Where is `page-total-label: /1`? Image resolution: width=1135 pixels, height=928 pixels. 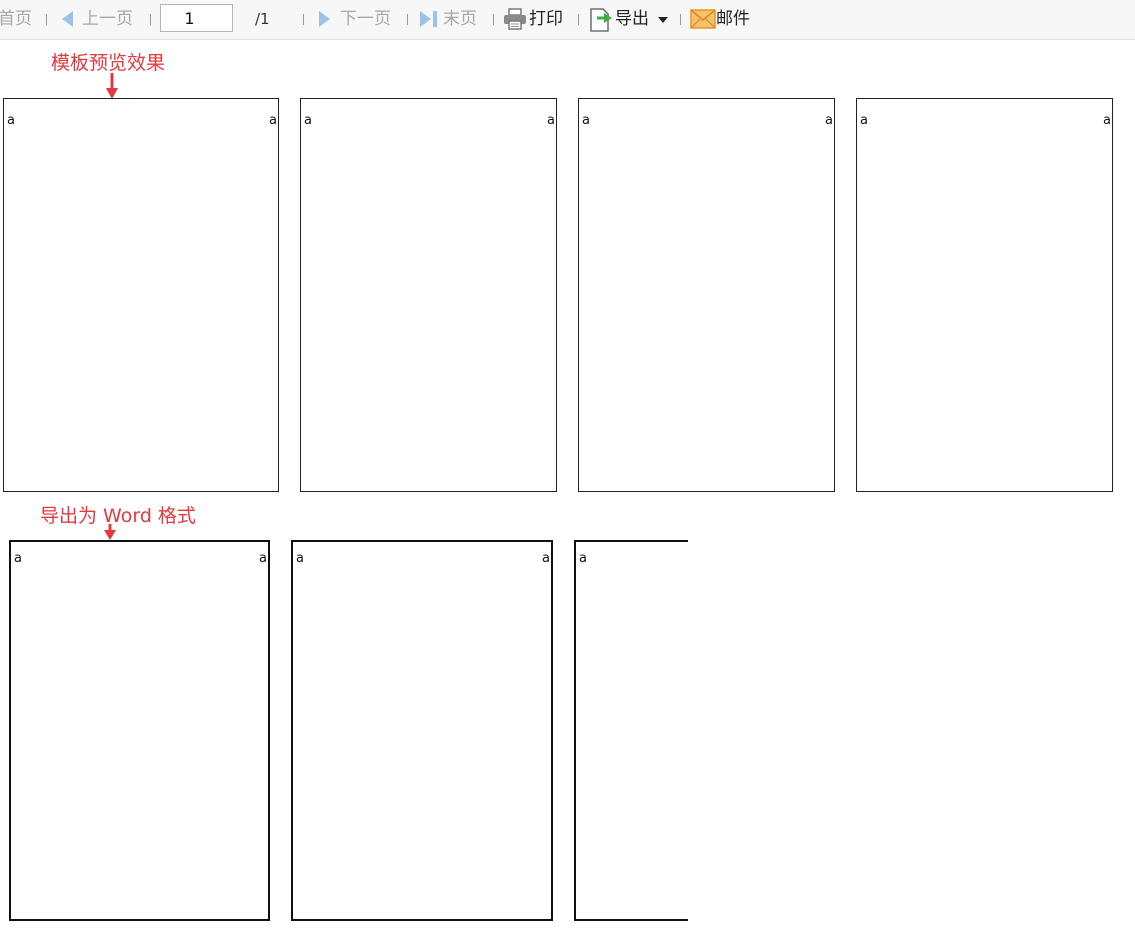 page-total-label: /1 is located at coordinates (262, 19).